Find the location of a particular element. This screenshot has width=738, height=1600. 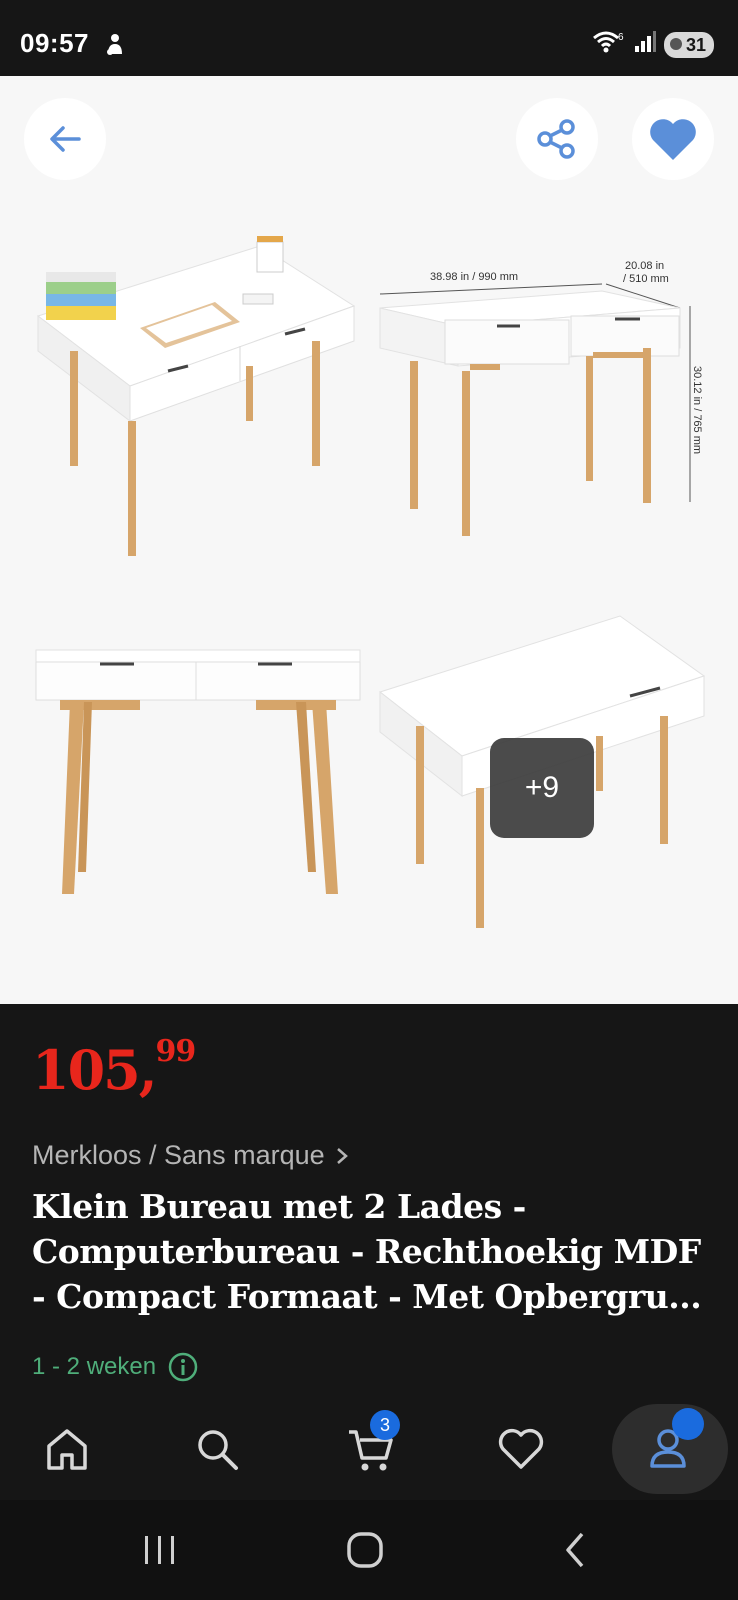

price-whole: 105, is located at coordinates (95, 1070).